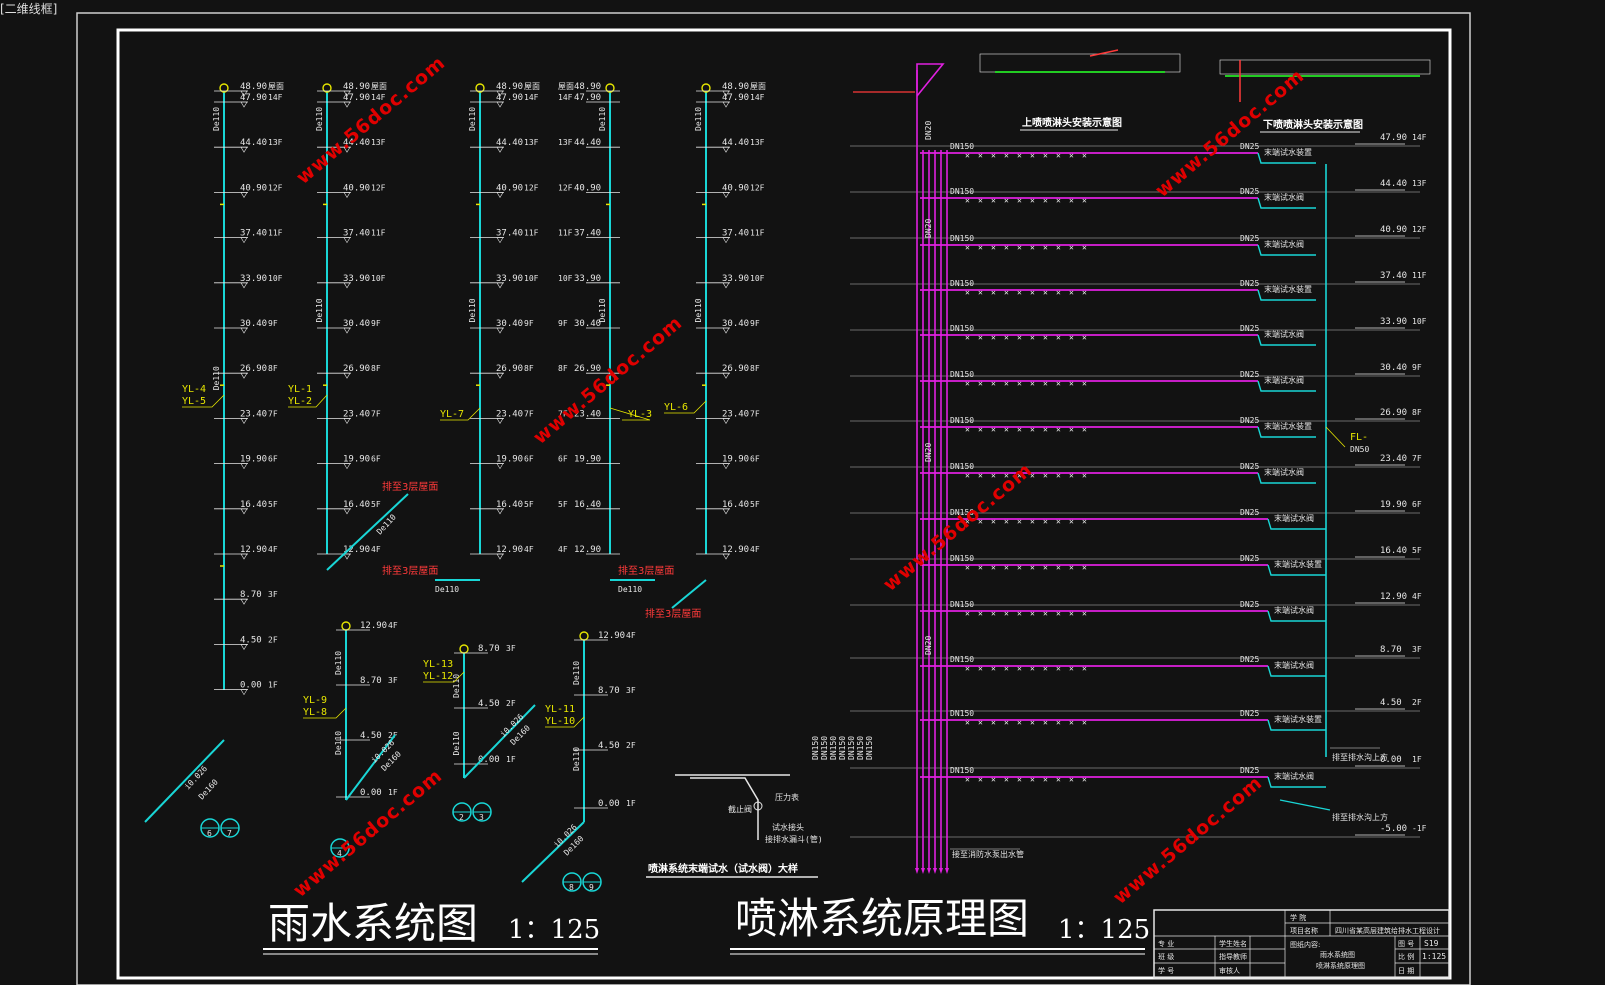 The width and height of the screenshot is (1605, 985). Describe the element at coordinates (472, 310) in the screenshot. I see `rain-riser-c-size-2: De110` at that location.